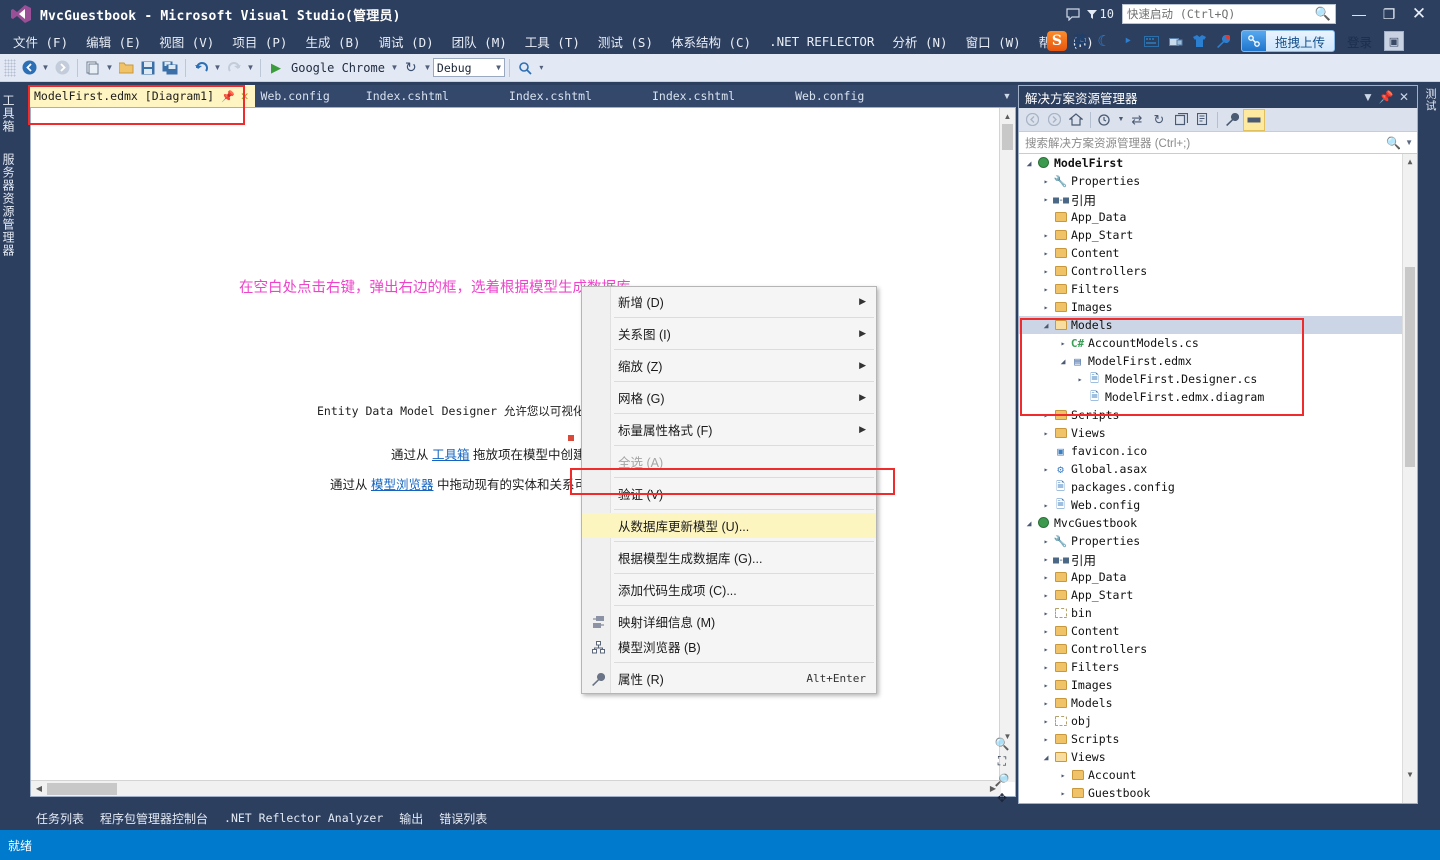 The width and height of the screenshot is (1440, 860). What do you see at coordinates (919, 41) in the screenshot?
I see `menu-item-analyze: 分析 (N)` at bounding box center [919, 41].